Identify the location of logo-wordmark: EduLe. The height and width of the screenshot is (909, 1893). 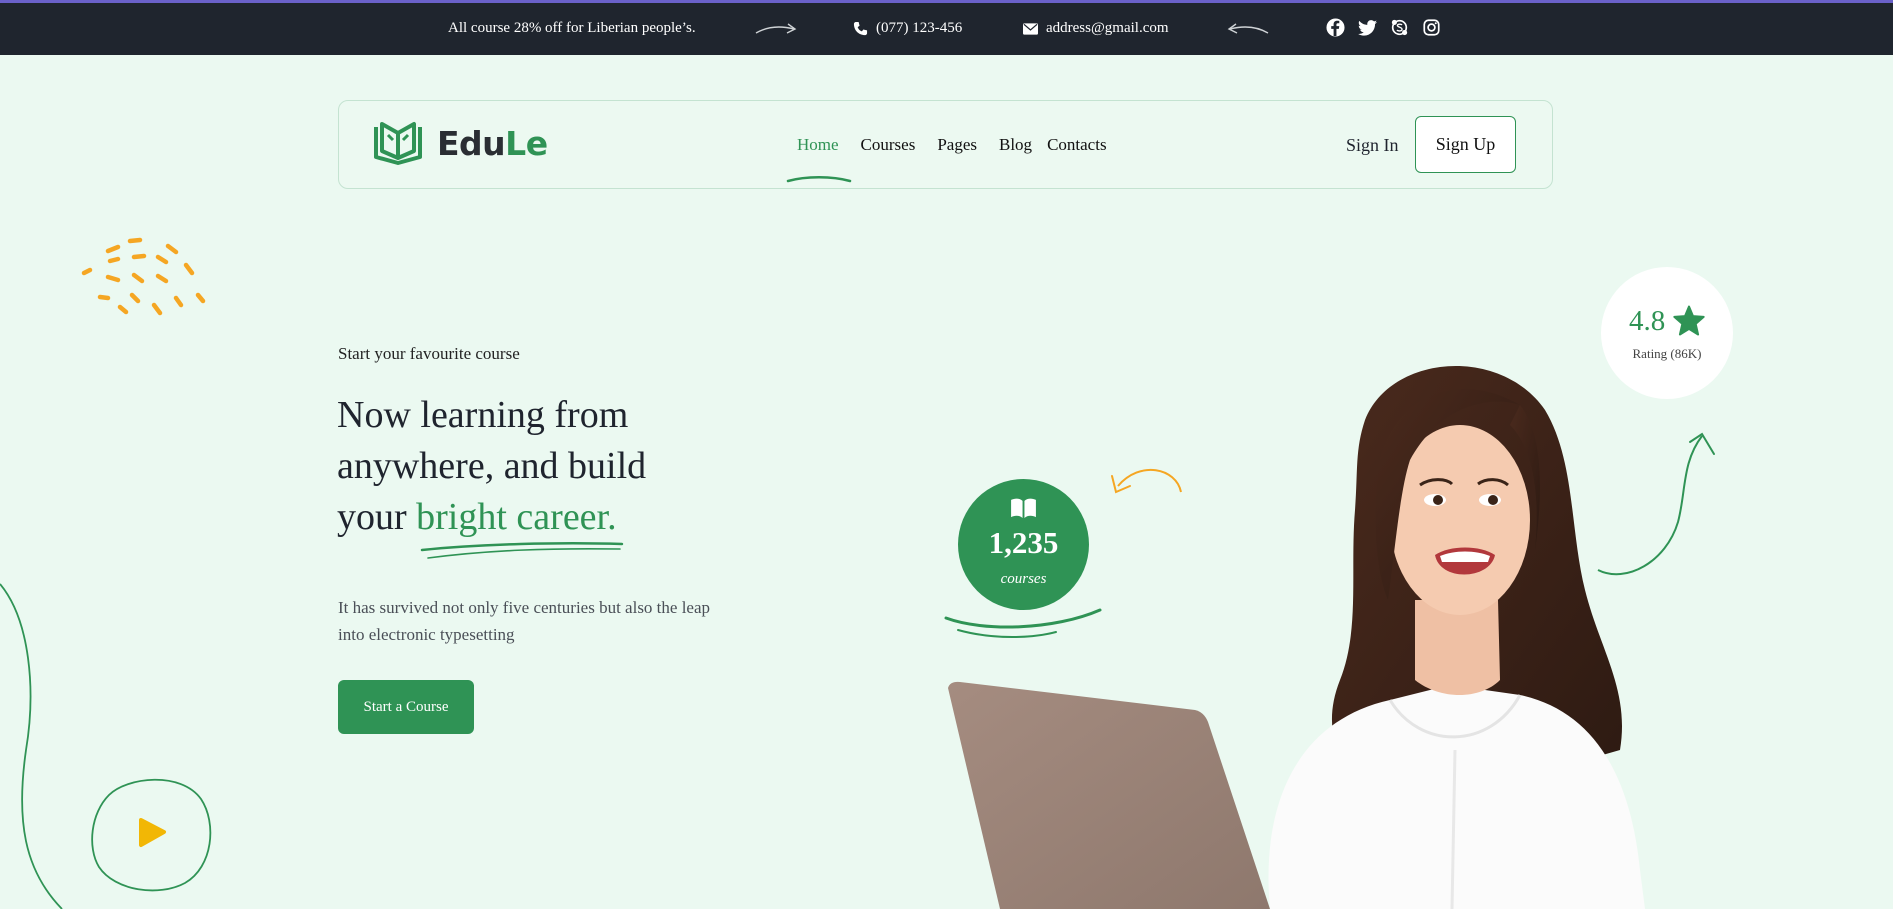
(492, 143).